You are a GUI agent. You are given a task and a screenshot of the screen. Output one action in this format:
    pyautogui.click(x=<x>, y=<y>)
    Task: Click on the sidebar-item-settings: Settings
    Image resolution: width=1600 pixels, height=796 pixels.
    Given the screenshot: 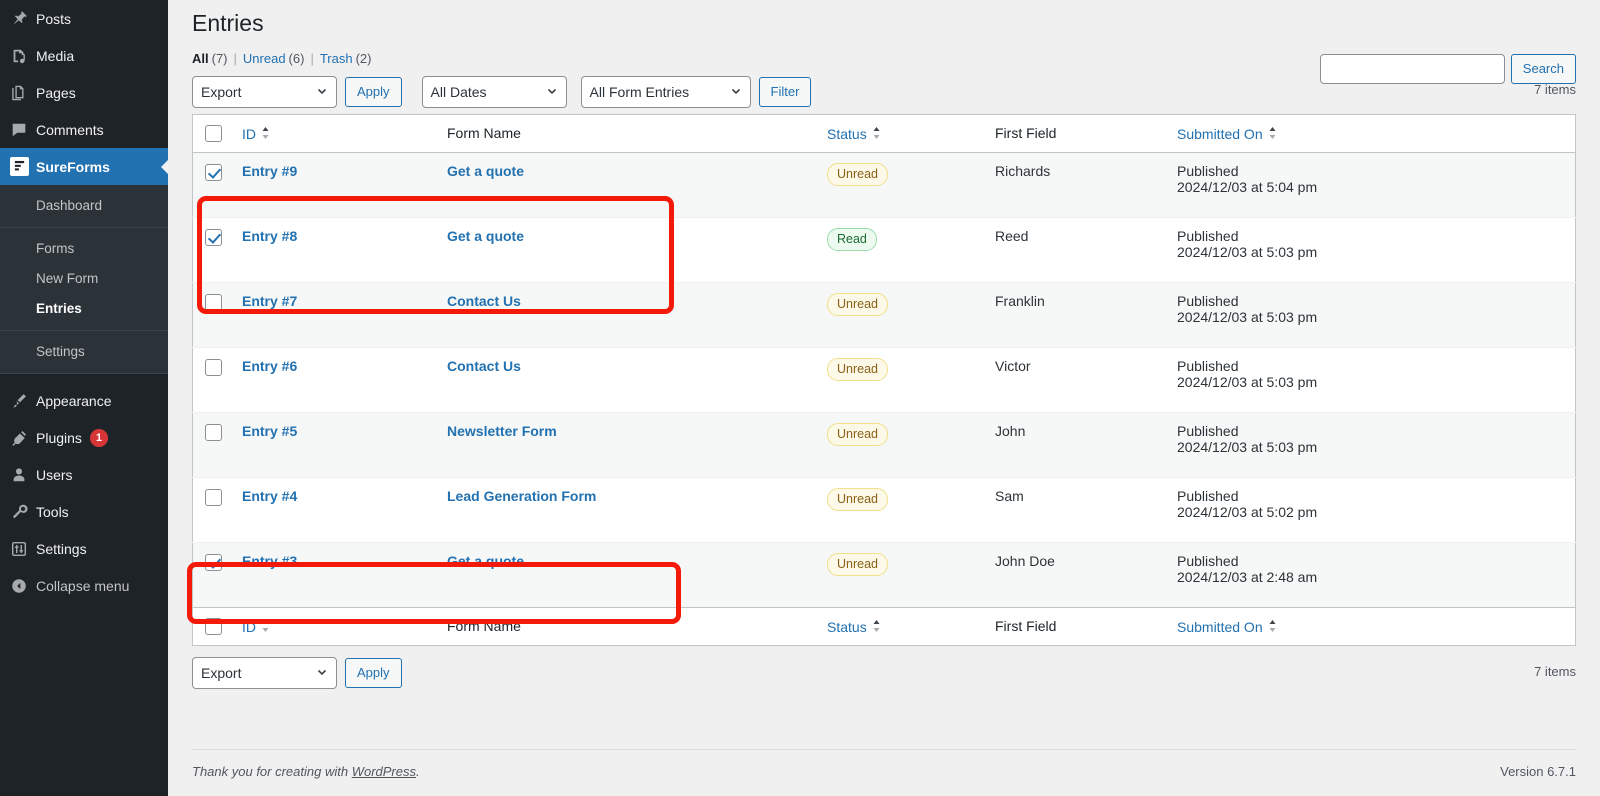 What is the action you would take?
    pyautogui.click(x=84, y=548)
    